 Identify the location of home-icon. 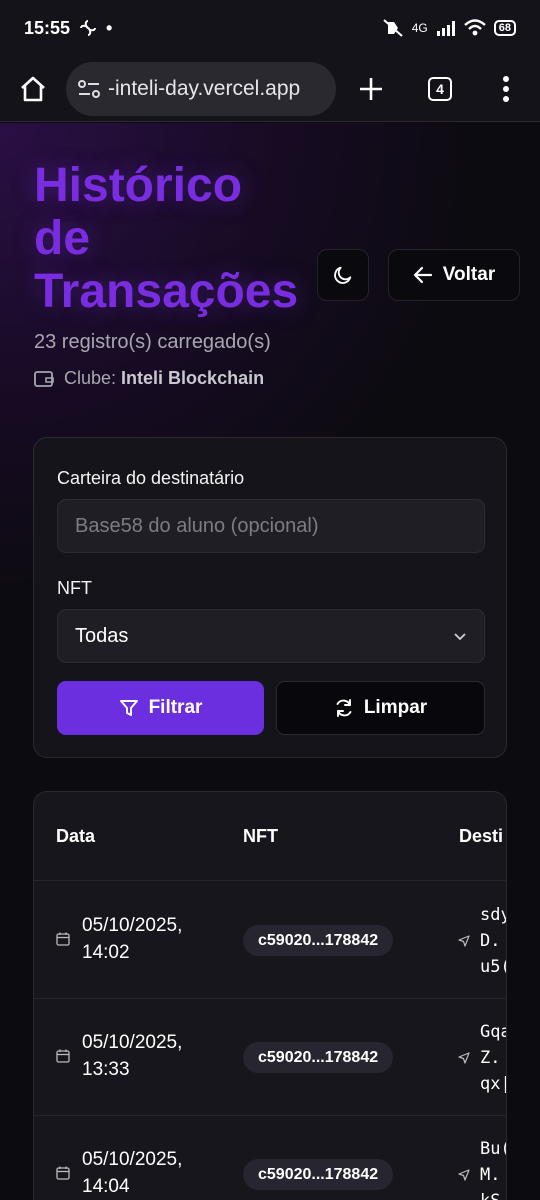
(33, 88).